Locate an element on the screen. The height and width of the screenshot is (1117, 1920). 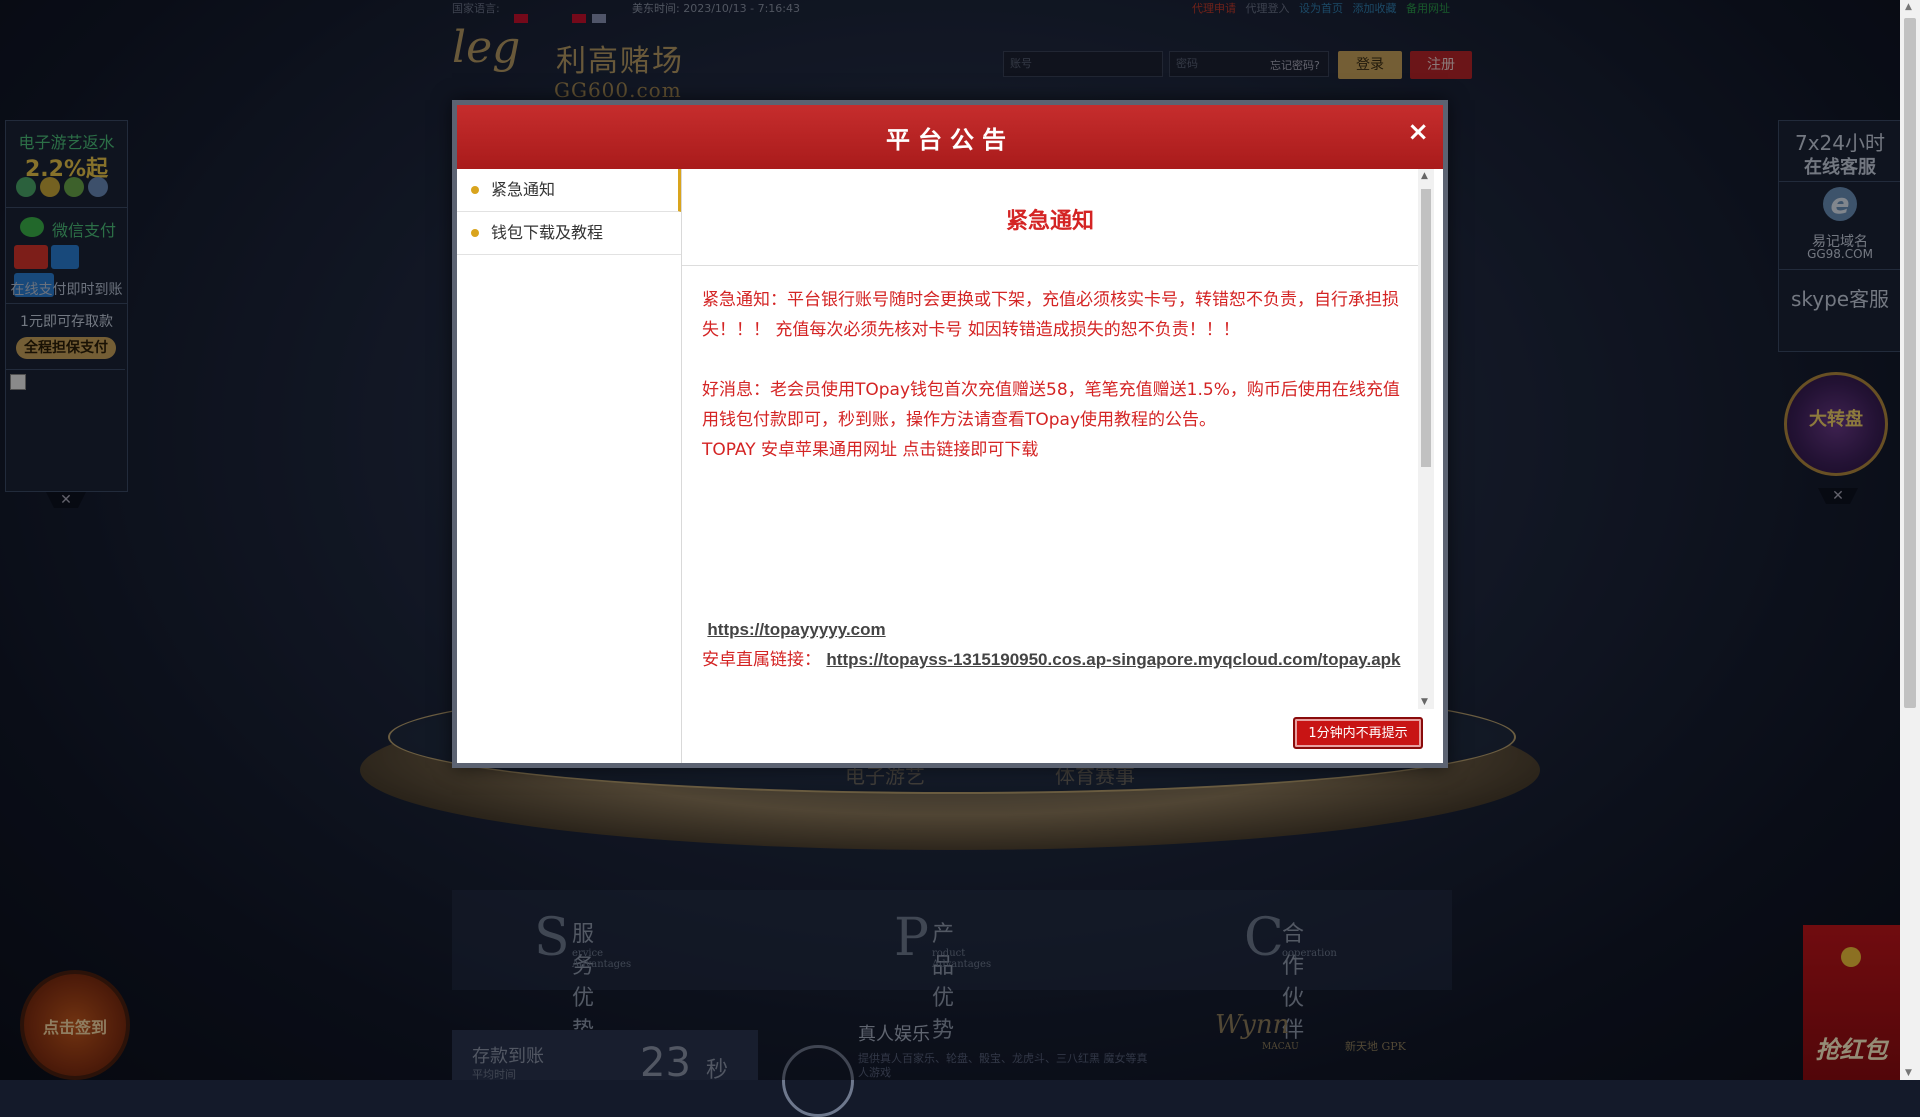
topay-link: https://topayyyyy.com is located at coordinates (796, 629).